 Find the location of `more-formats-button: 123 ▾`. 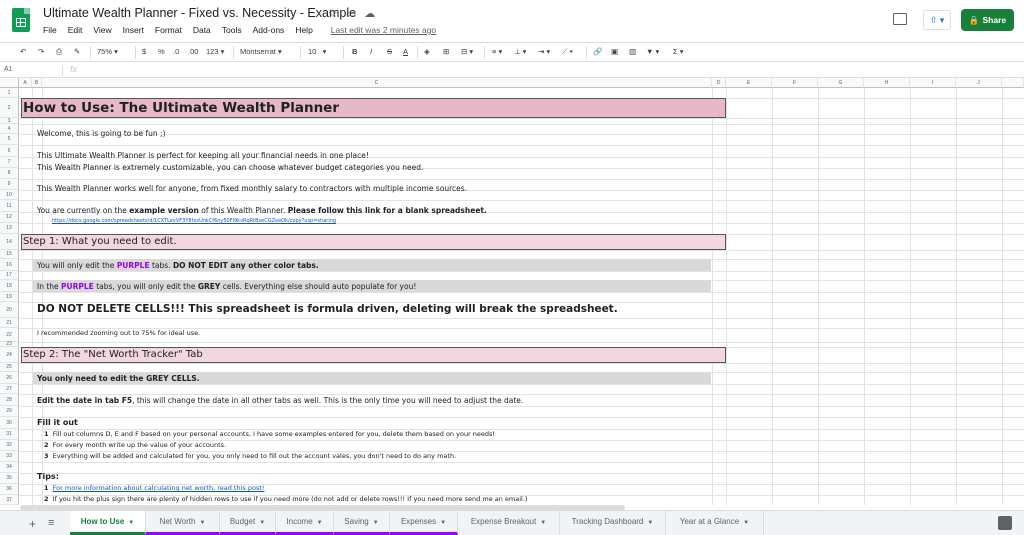

more-formats-button: 123 ▾ is located at coordinates (215, 51).